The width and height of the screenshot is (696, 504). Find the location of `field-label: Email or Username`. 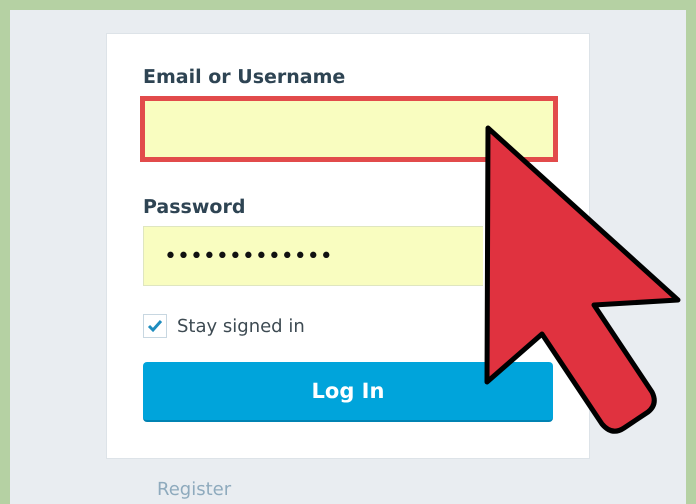

field-label: Email or Username is located at coordinates (244, 77).